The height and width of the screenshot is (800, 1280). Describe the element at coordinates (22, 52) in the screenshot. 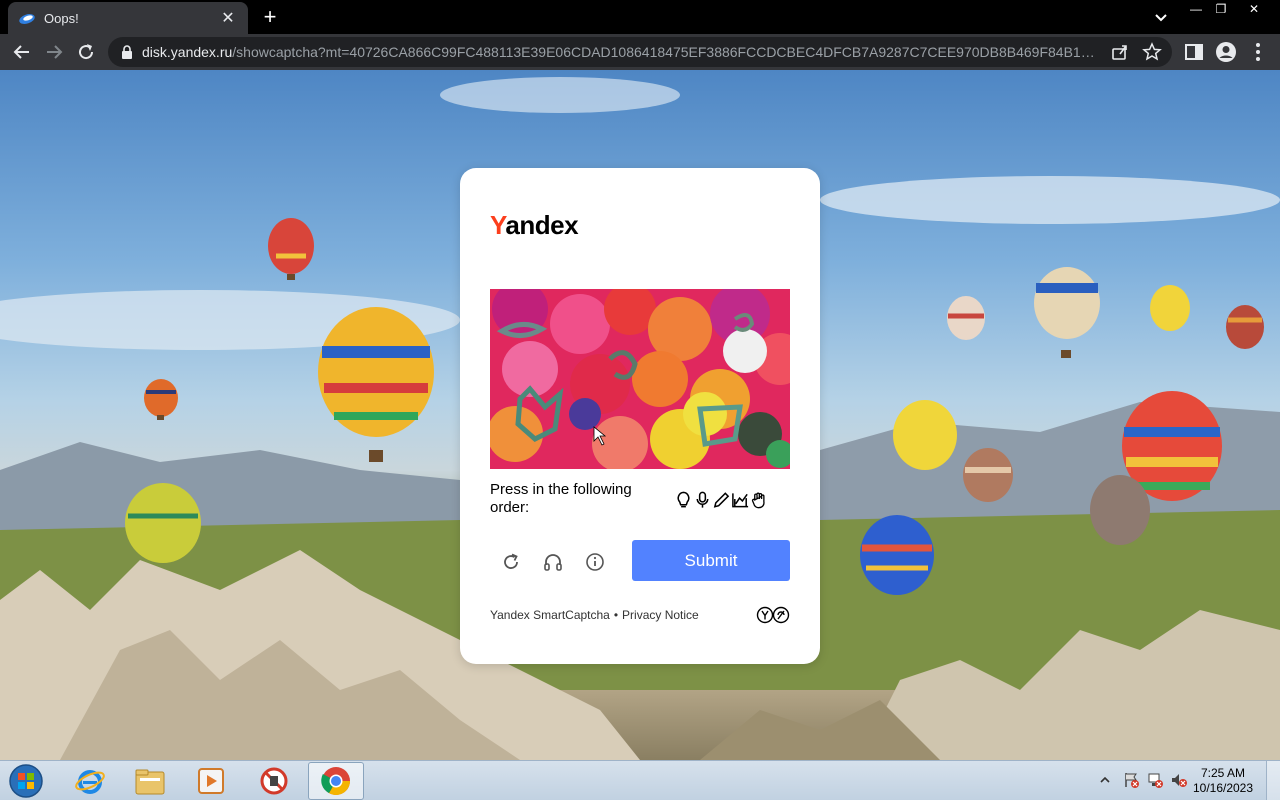

I see `back-arrow-icon` at that location.